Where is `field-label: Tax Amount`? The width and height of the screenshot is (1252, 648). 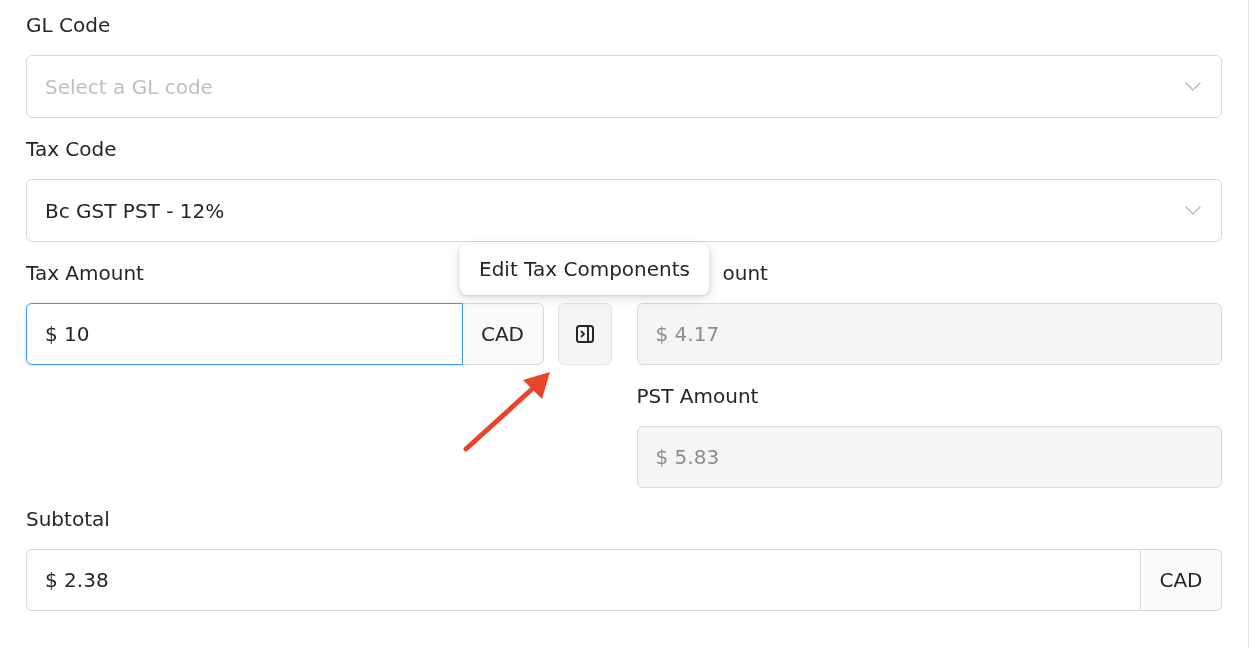
field-label: Tax Amount is located at coordinates (85, 273).